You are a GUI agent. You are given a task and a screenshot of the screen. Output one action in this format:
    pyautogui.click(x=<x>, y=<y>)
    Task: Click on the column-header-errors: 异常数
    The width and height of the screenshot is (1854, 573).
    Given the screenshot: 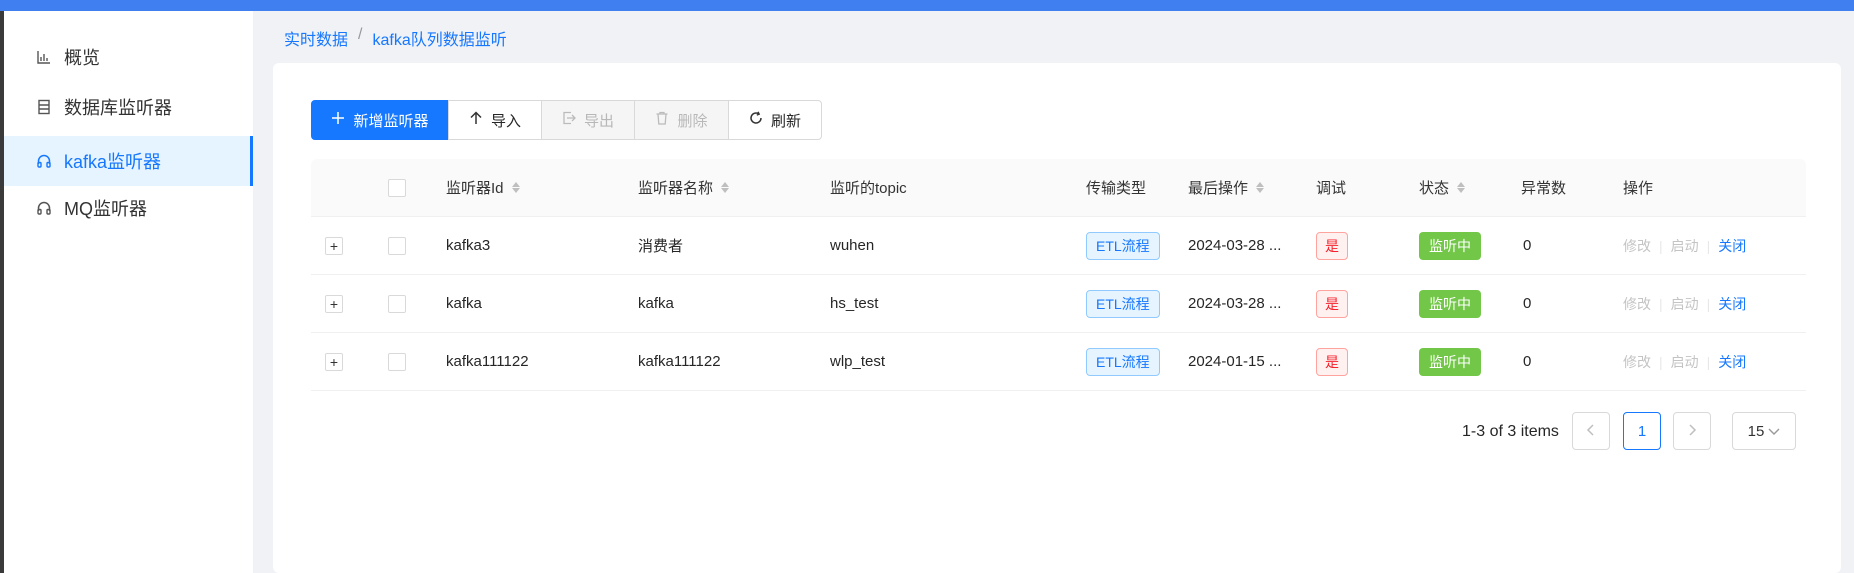 What is the action you would take?
    pyautogui.click(x=1543, y=187)
    